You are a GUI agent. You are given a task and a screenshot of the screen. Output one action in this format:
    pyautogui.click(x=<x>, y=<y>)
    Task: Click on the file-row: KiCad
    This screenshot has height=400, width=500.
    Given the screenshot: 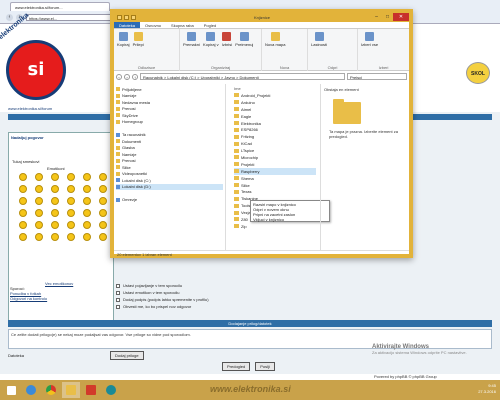 What is the action you would take?
    pyautogui.click(x=275, y=143)
    